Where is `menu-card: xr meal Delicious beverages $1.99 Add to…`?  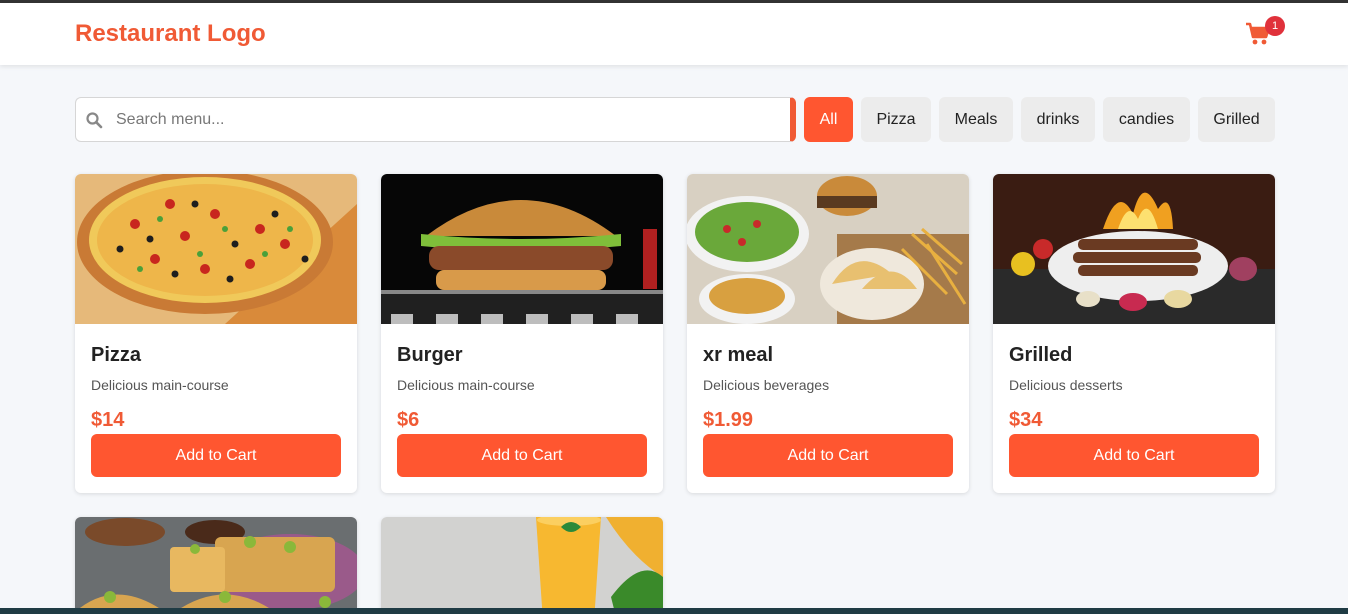 menu-card: xr meal Delicious beverages $1.99 Add to… is located at coordinates (828, 333).